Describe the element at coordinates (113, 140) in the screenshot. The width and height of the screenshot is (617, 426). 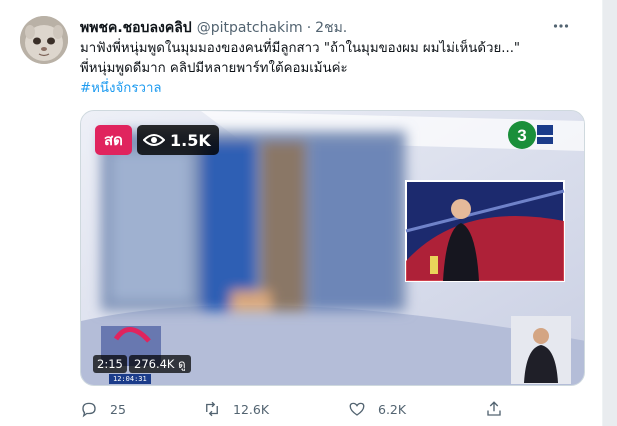
I see `live-badge: สด` at that location.